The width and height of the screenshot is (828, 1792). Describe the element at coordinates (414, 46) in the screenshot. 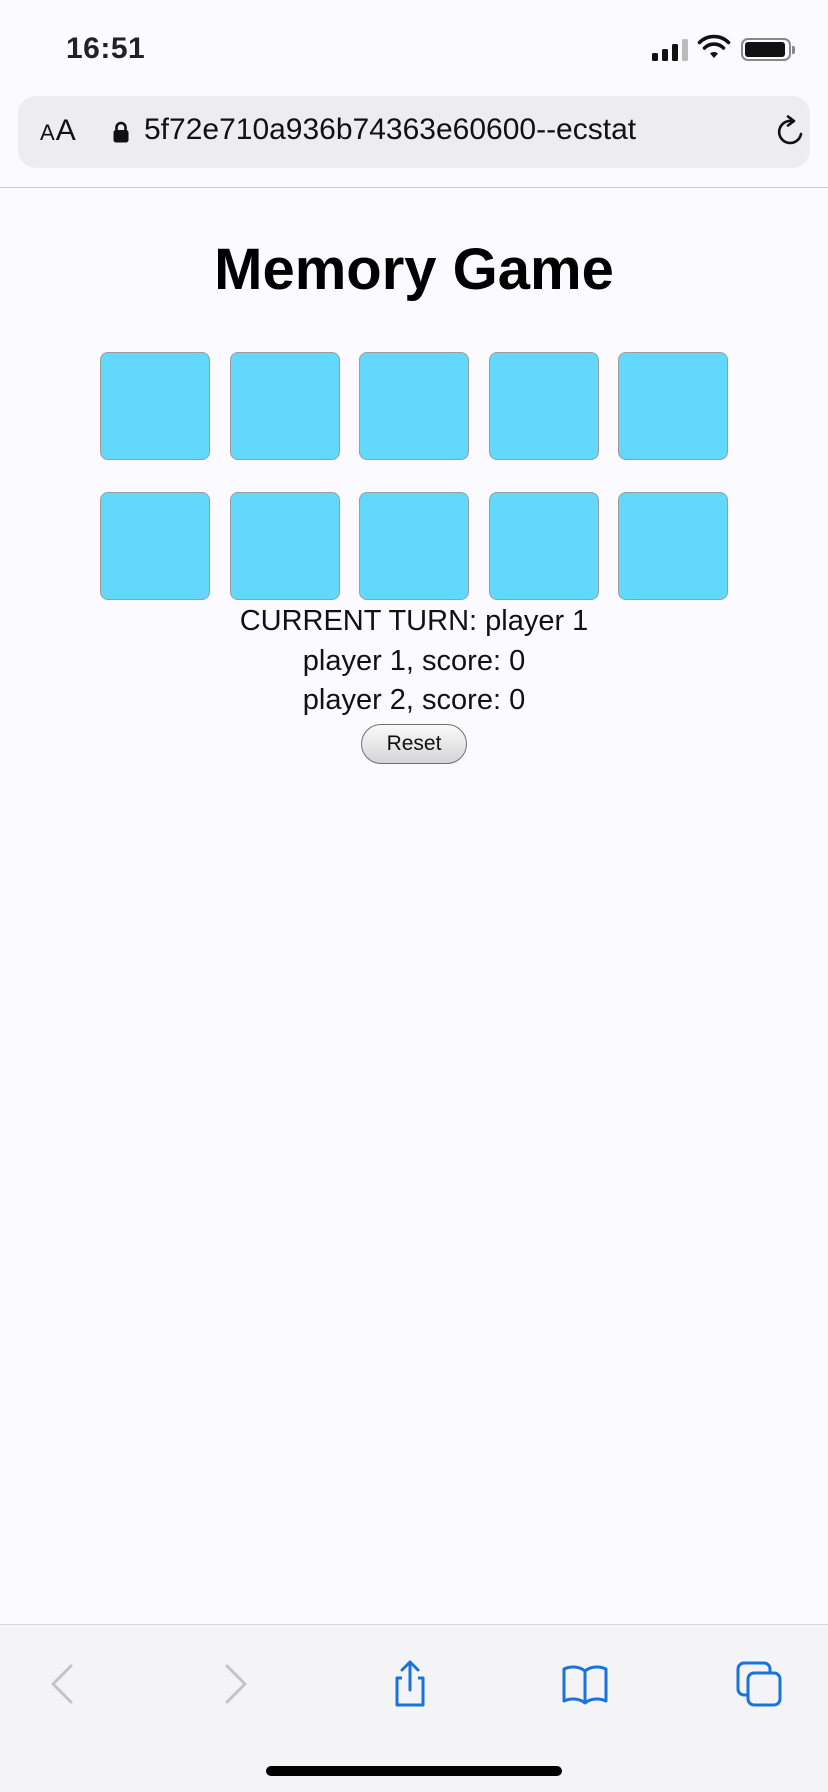

I see `status-bar: 16:51` at that location.